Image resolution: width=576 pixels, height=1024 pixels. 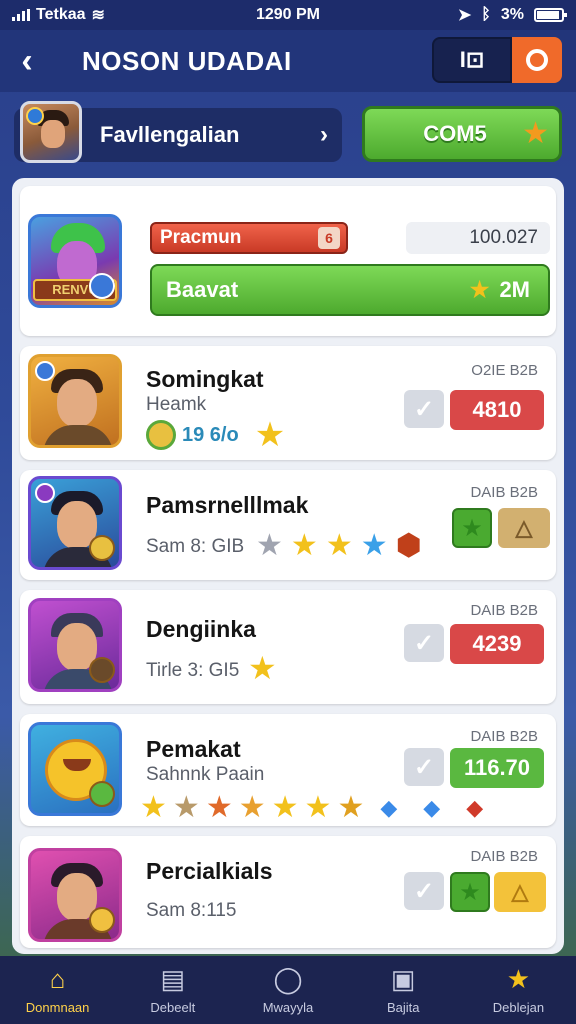 I want to click on entry-subtitle: Sahnnk Paain, so click(x=205, y=774).